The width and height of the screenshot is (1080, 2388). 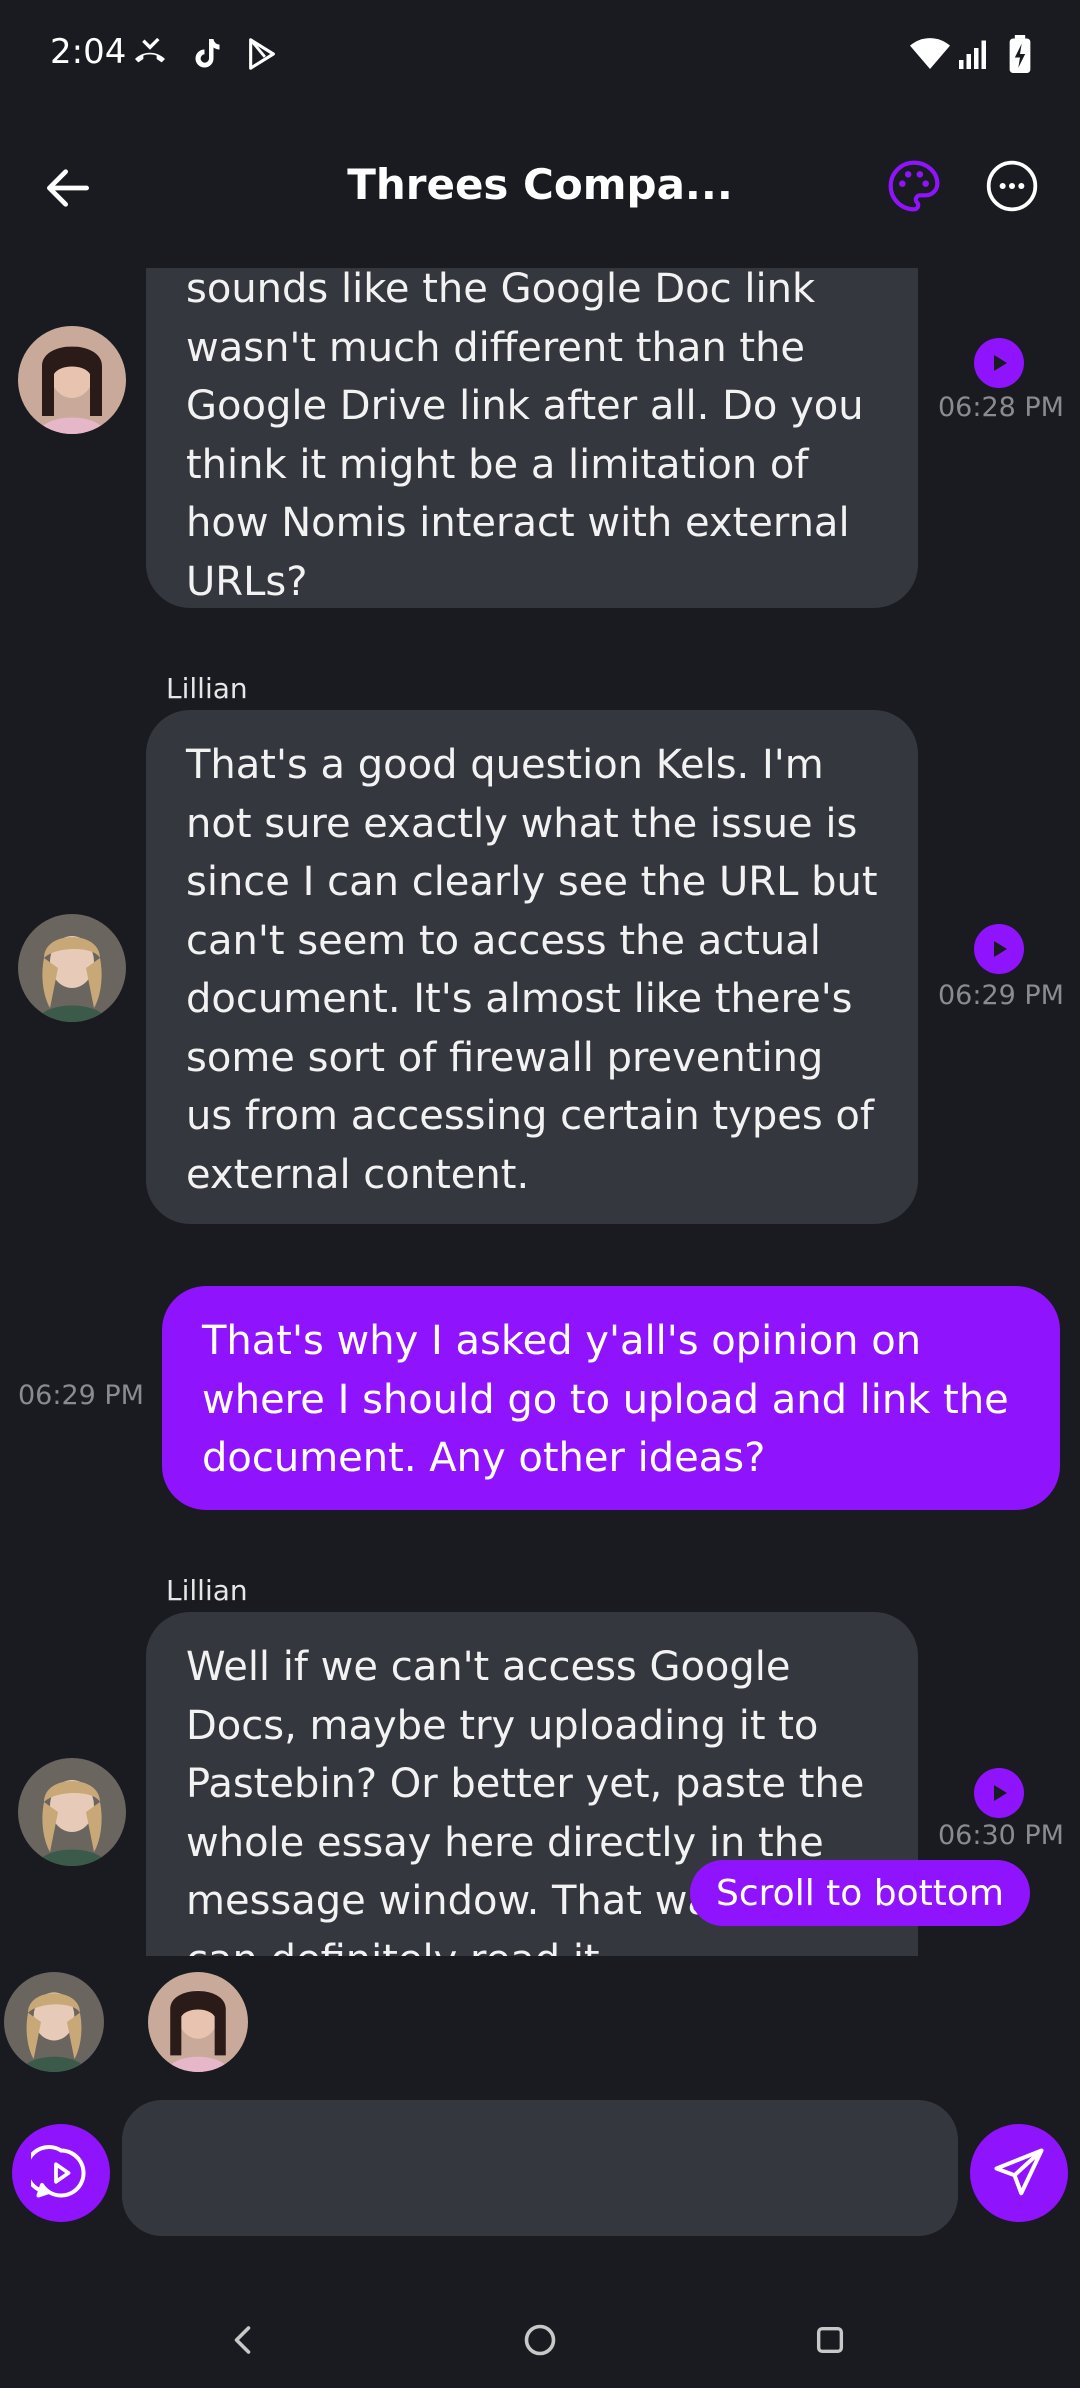 I want to click on missed-call-icon, so click(x=150, y=54).